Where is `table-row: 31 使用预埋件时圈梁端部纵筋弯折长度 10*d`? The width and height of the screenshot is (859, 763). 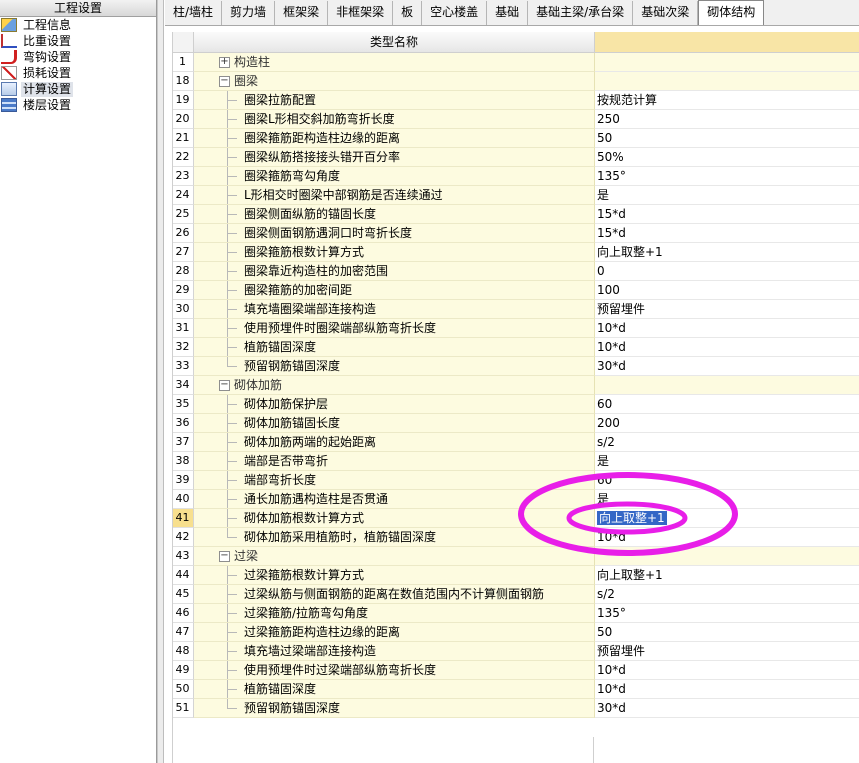 table-row: 31 使用预埋件时圈梁端部纵筋弯折长度 10*d is located at coordinates (515, 328).